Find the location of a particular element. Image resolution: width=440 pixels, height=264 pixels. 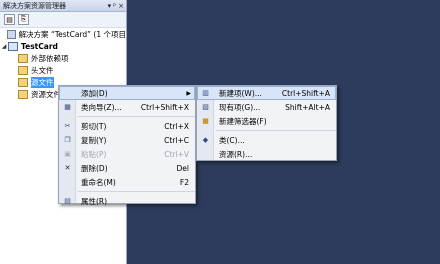

delete-icon: ✕ is located at coordinates (67, 168).